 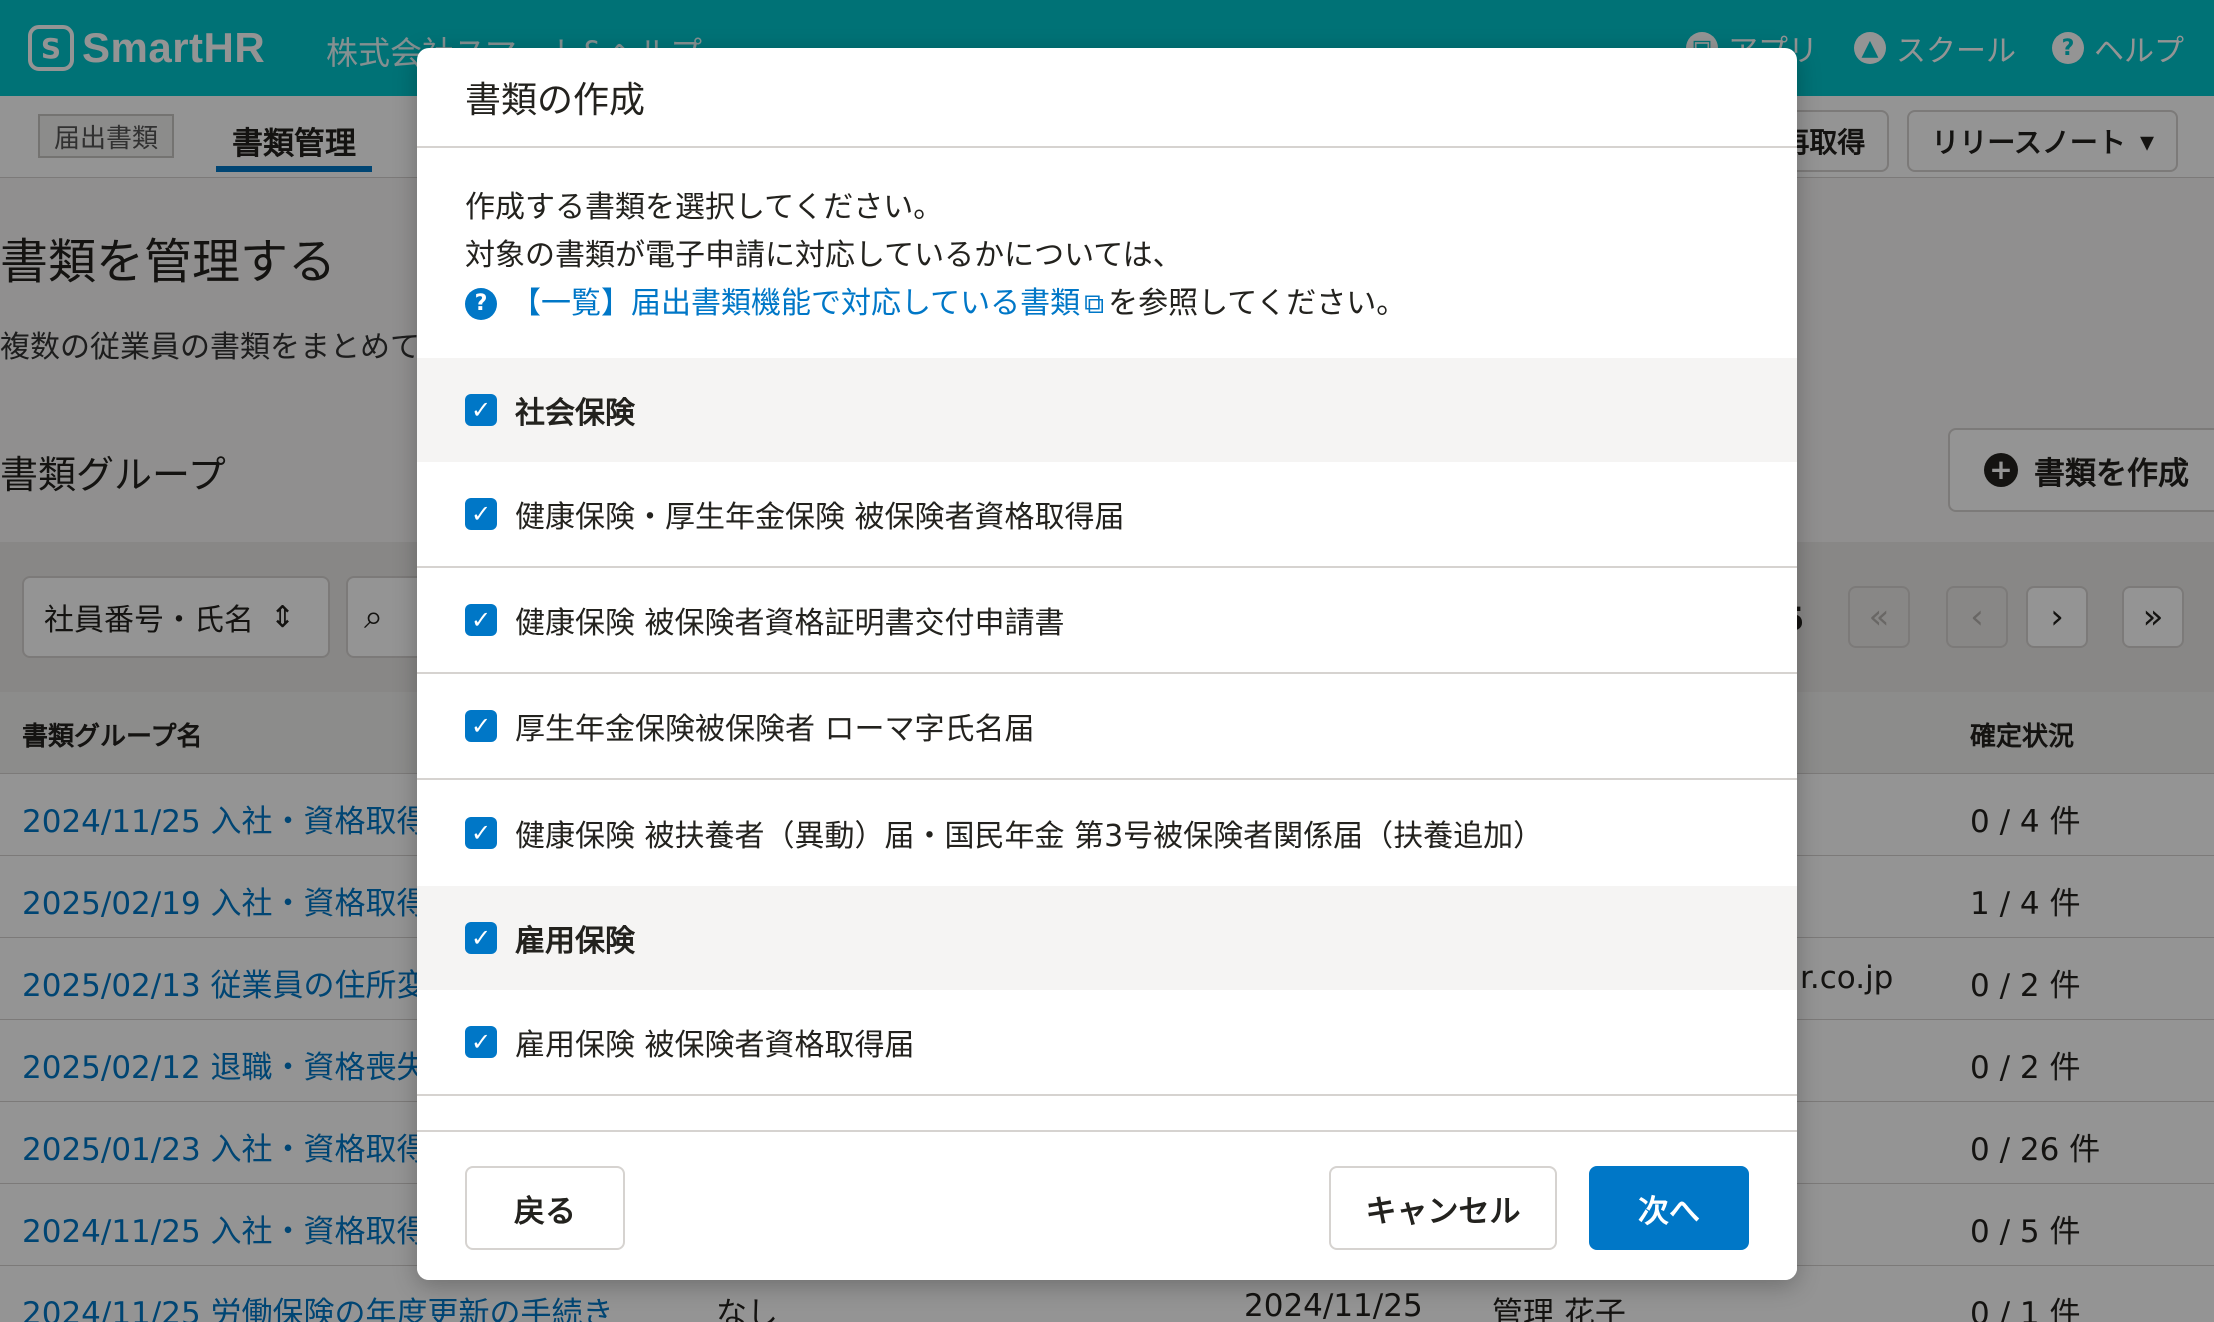 I want to click on checkbox-group-employment-insurance: ✓ 雇用保険, so click(x=1107, y=938).